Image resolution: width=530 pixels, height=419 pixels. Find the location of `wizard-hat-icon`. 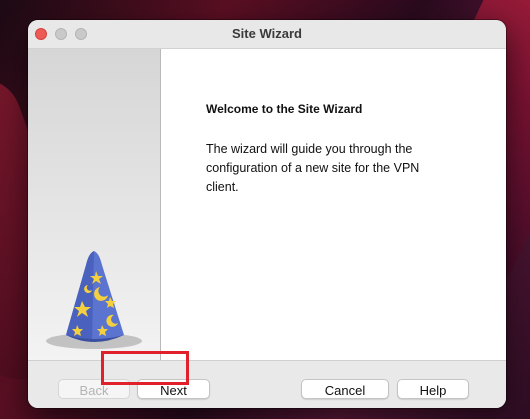

wizard-hat-icon is located at coordinates (94, 300).